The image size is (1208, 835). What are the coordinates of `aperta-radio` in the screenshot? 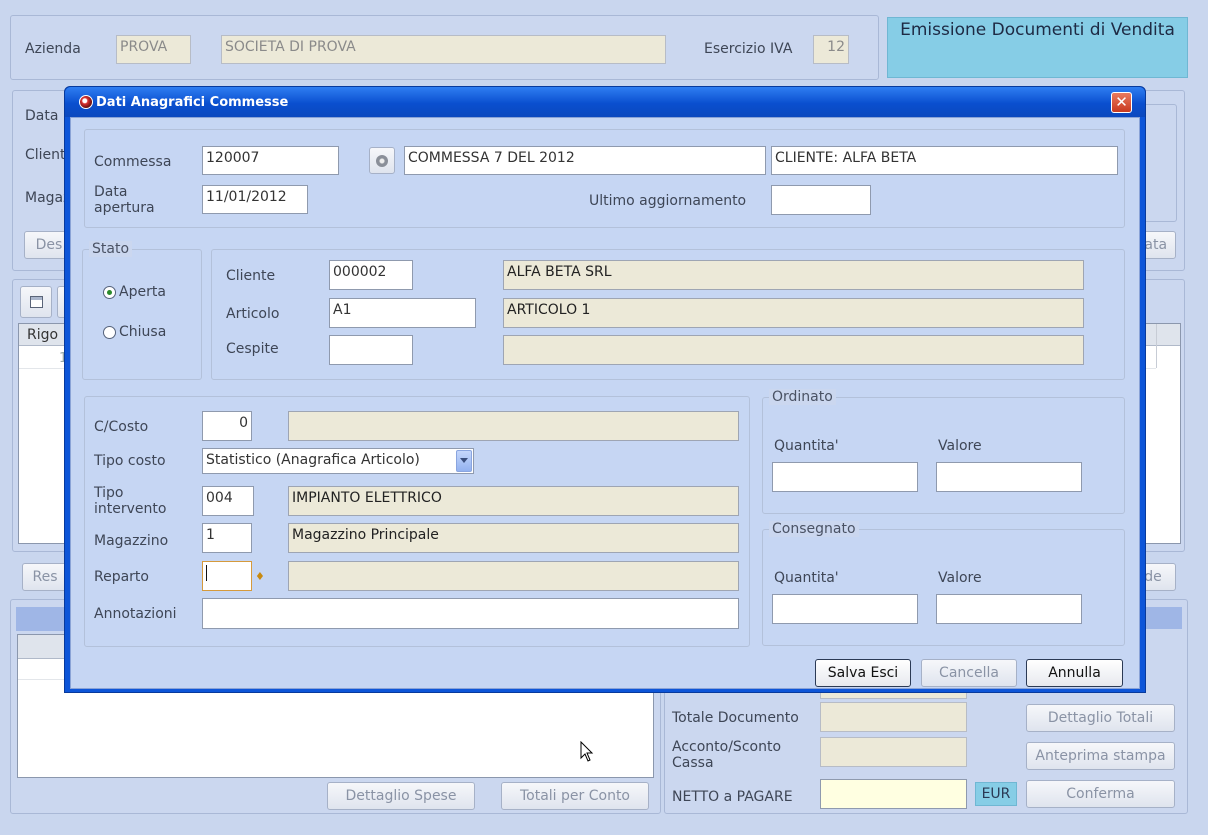 It's located at (109, 292).